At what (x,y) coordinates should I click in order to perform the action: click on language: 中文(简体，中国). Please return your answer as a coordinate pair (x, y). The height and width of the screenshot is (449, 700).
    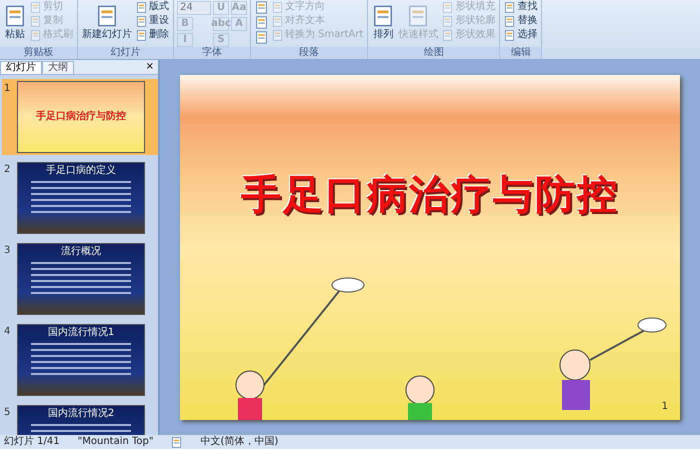
    Looking at the image, I should click on (239, 442).